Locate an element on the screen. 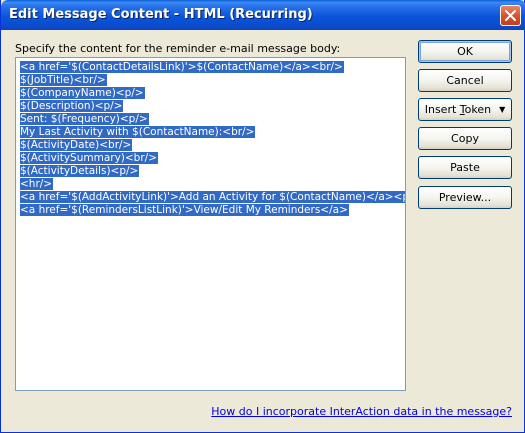 The height and width of the screenshot is (433, 525). window-title: Edit Message Content - HTML (Recurring) is located at coordinates (161, 14).